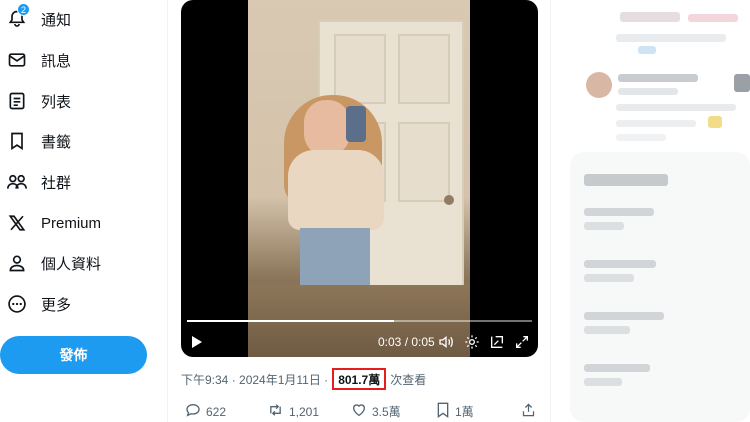 The image size is (750, 422). Describe the element at coordinates (216, 411) in the screenshot. I see `reply-count: 622` at that location.